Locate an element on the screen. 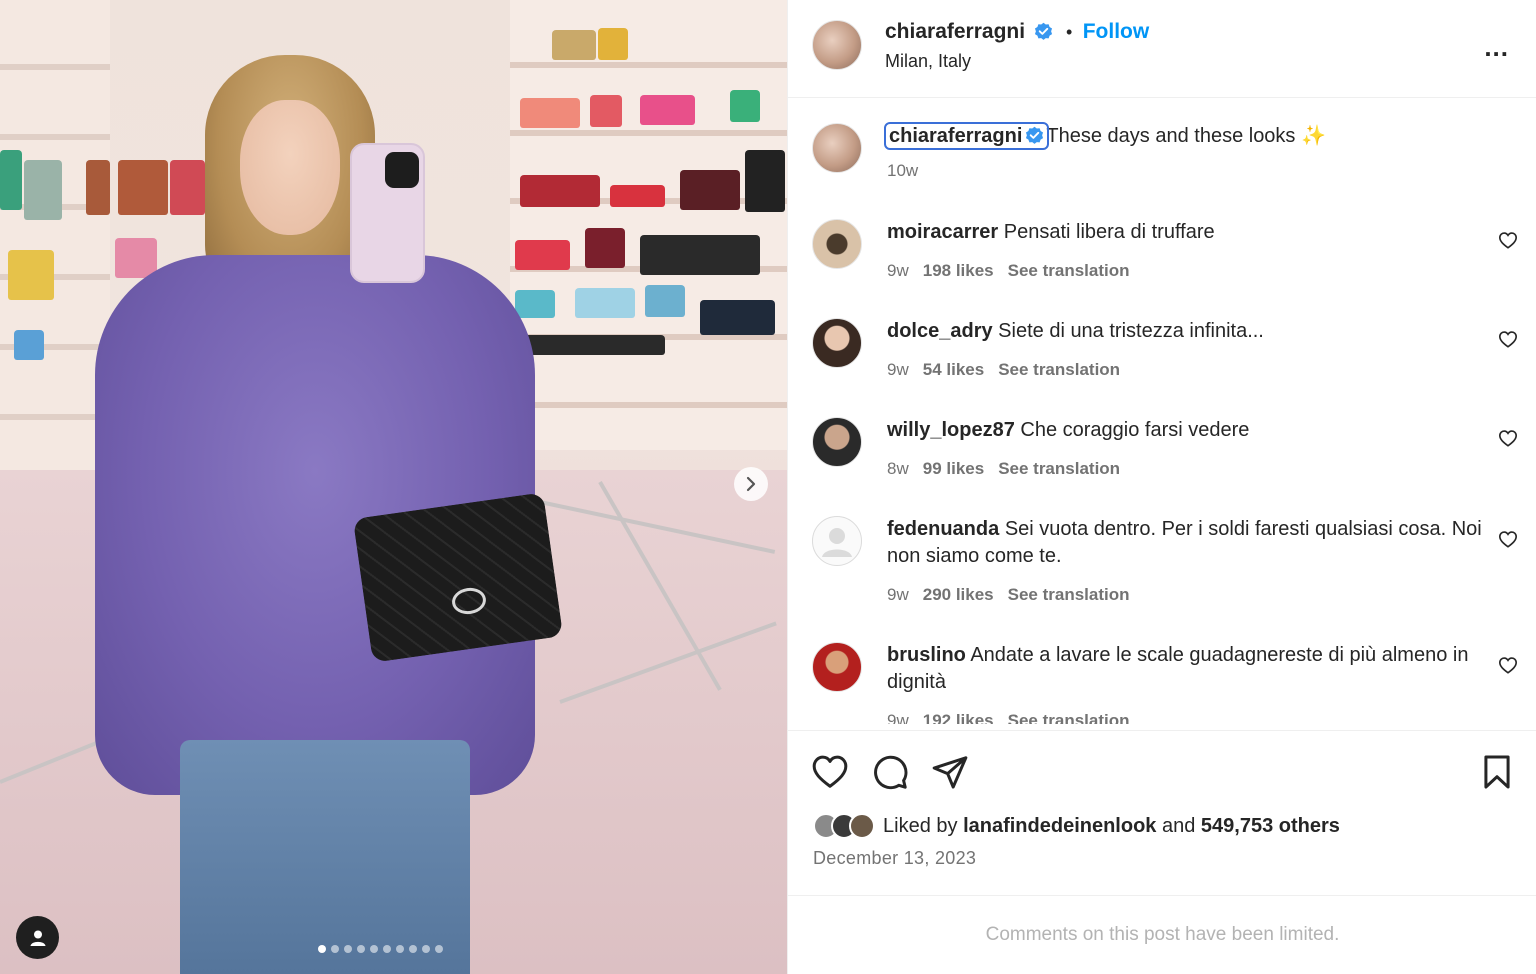 This screenshot has height=974, width=1536. comment-meta: 9w 192 likes See translation is located at coordinates (1008, 717).